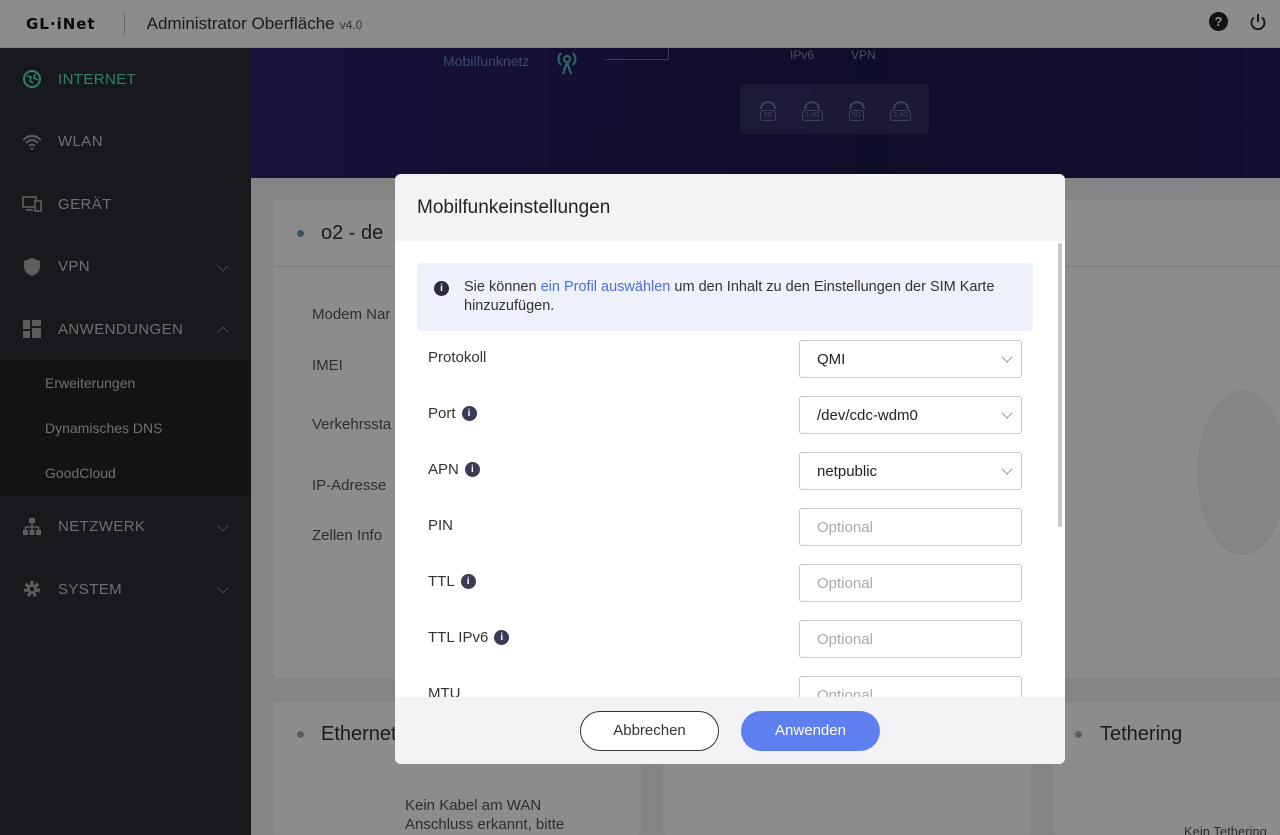 This screenshot has width=1280, height=835. Describe the element at coordinates (730, 730) in the screenshot. I see `dialog-footer: Abbrechen Anwenden` at that location.